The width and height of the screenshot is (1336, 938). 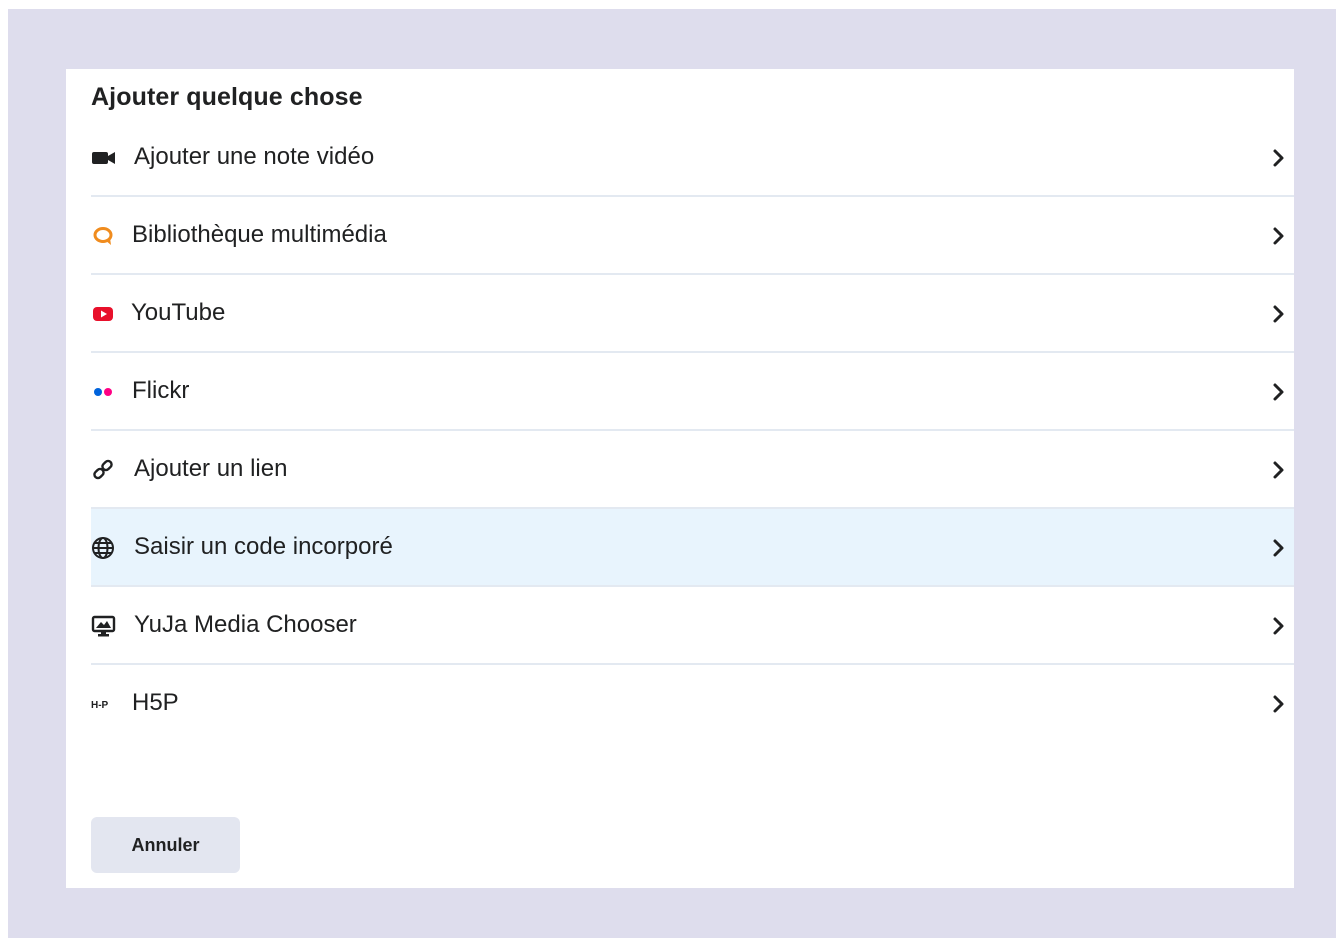 I want to click on menu-item-yuja-media-chooser: YuJa Media Chooser, so click(x=692, y=626).